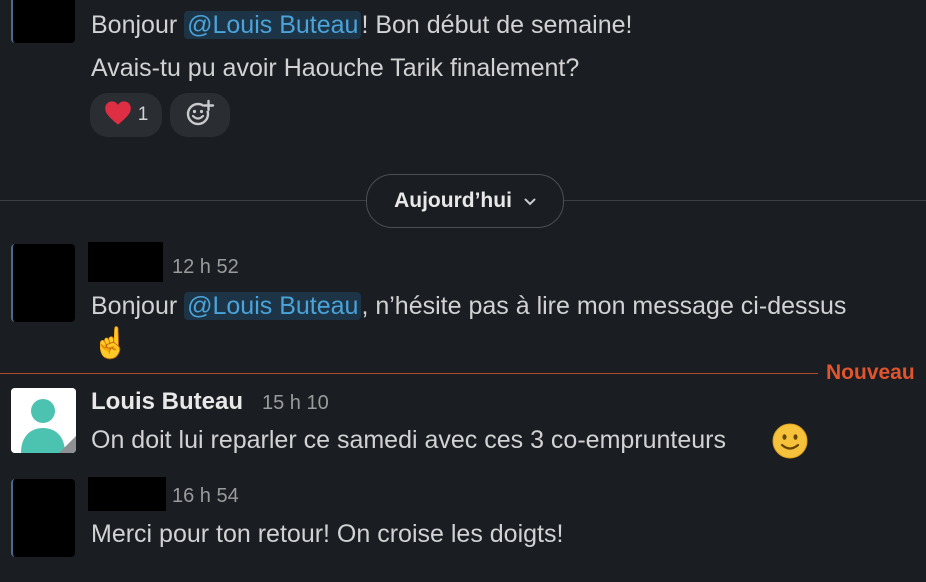  Describe the element at coordinates (111, 343) in the screenshot. I see `pointing-up-icon: ☝️` at that location.